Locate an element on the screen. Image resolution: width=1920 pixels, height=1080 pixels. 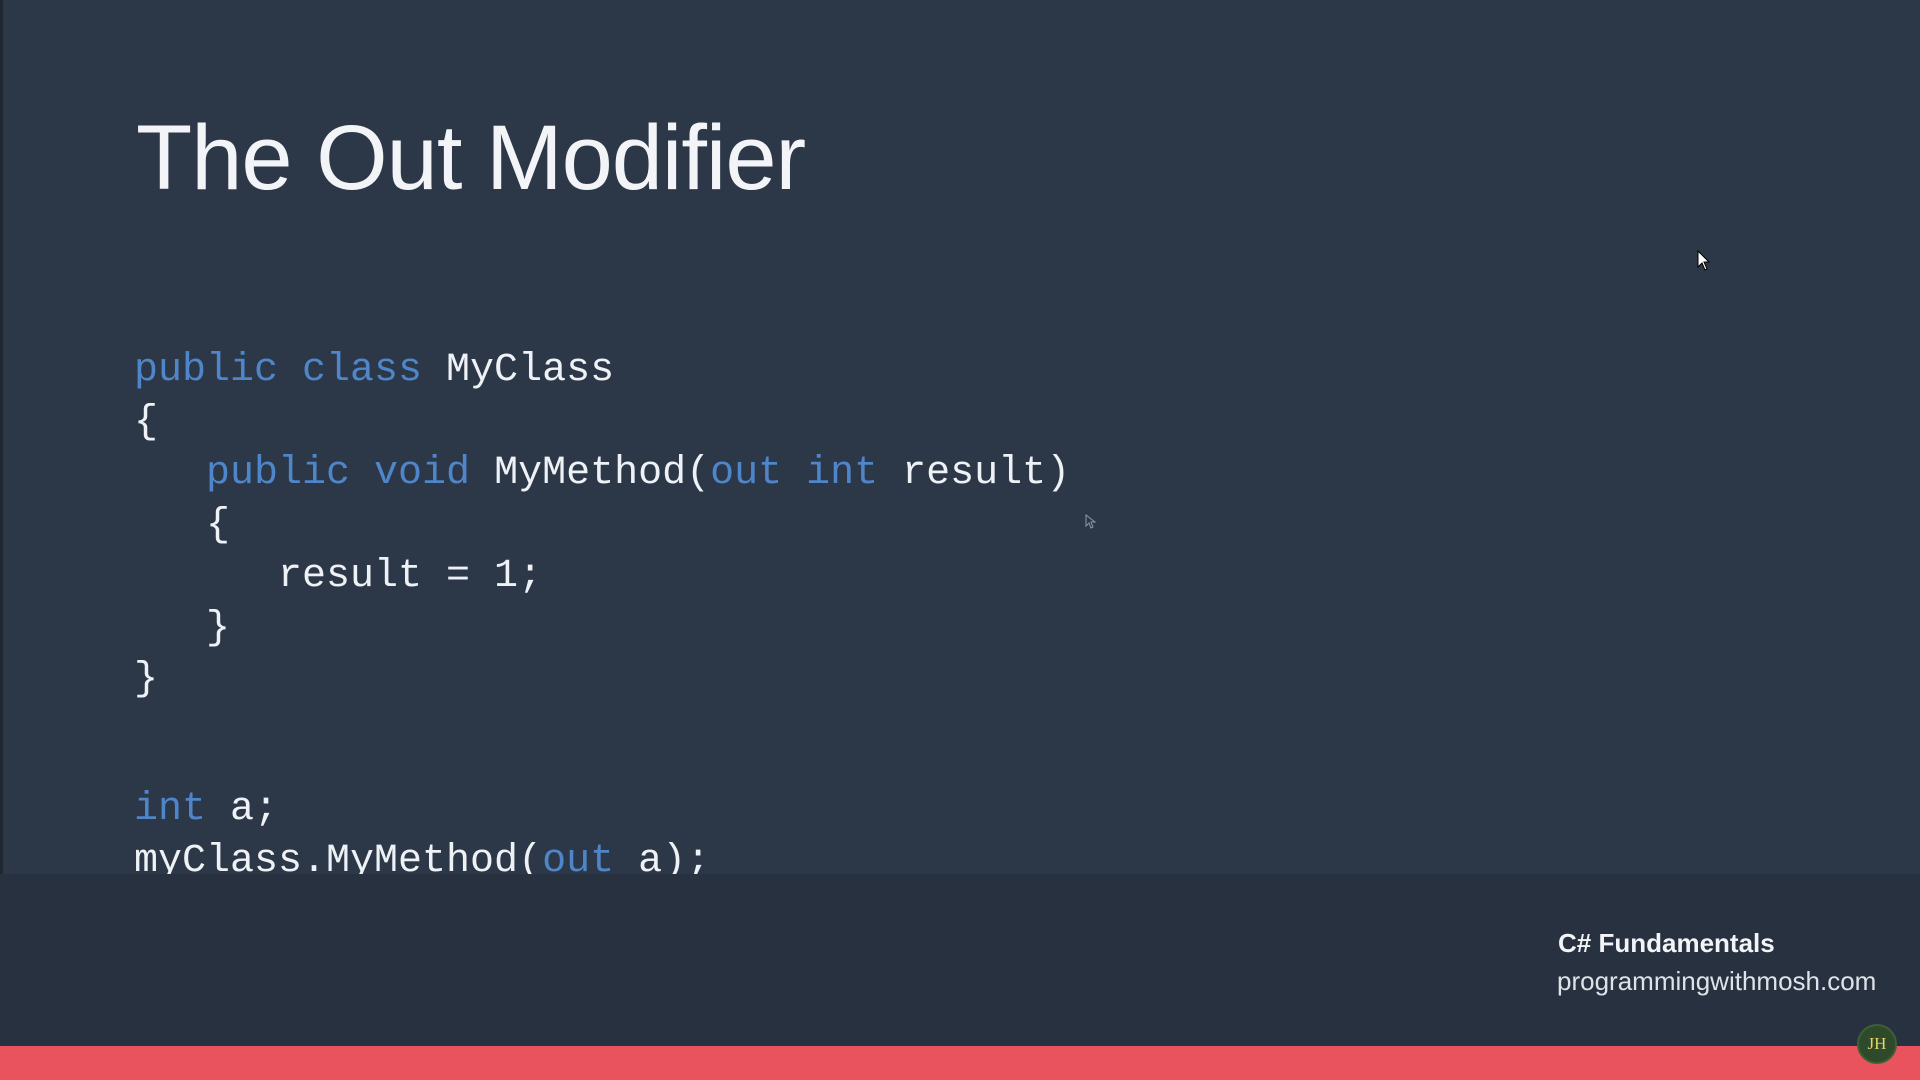
code-line: int a; is located at coordinates (206, 810).